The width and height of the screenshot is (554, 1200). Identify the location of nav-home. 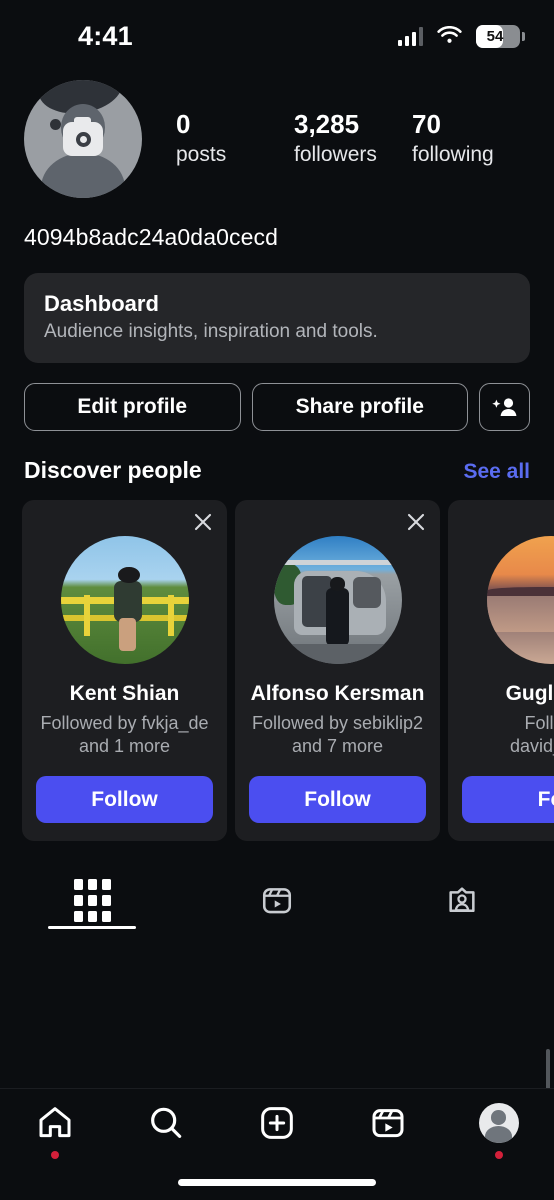
(55, 1131).